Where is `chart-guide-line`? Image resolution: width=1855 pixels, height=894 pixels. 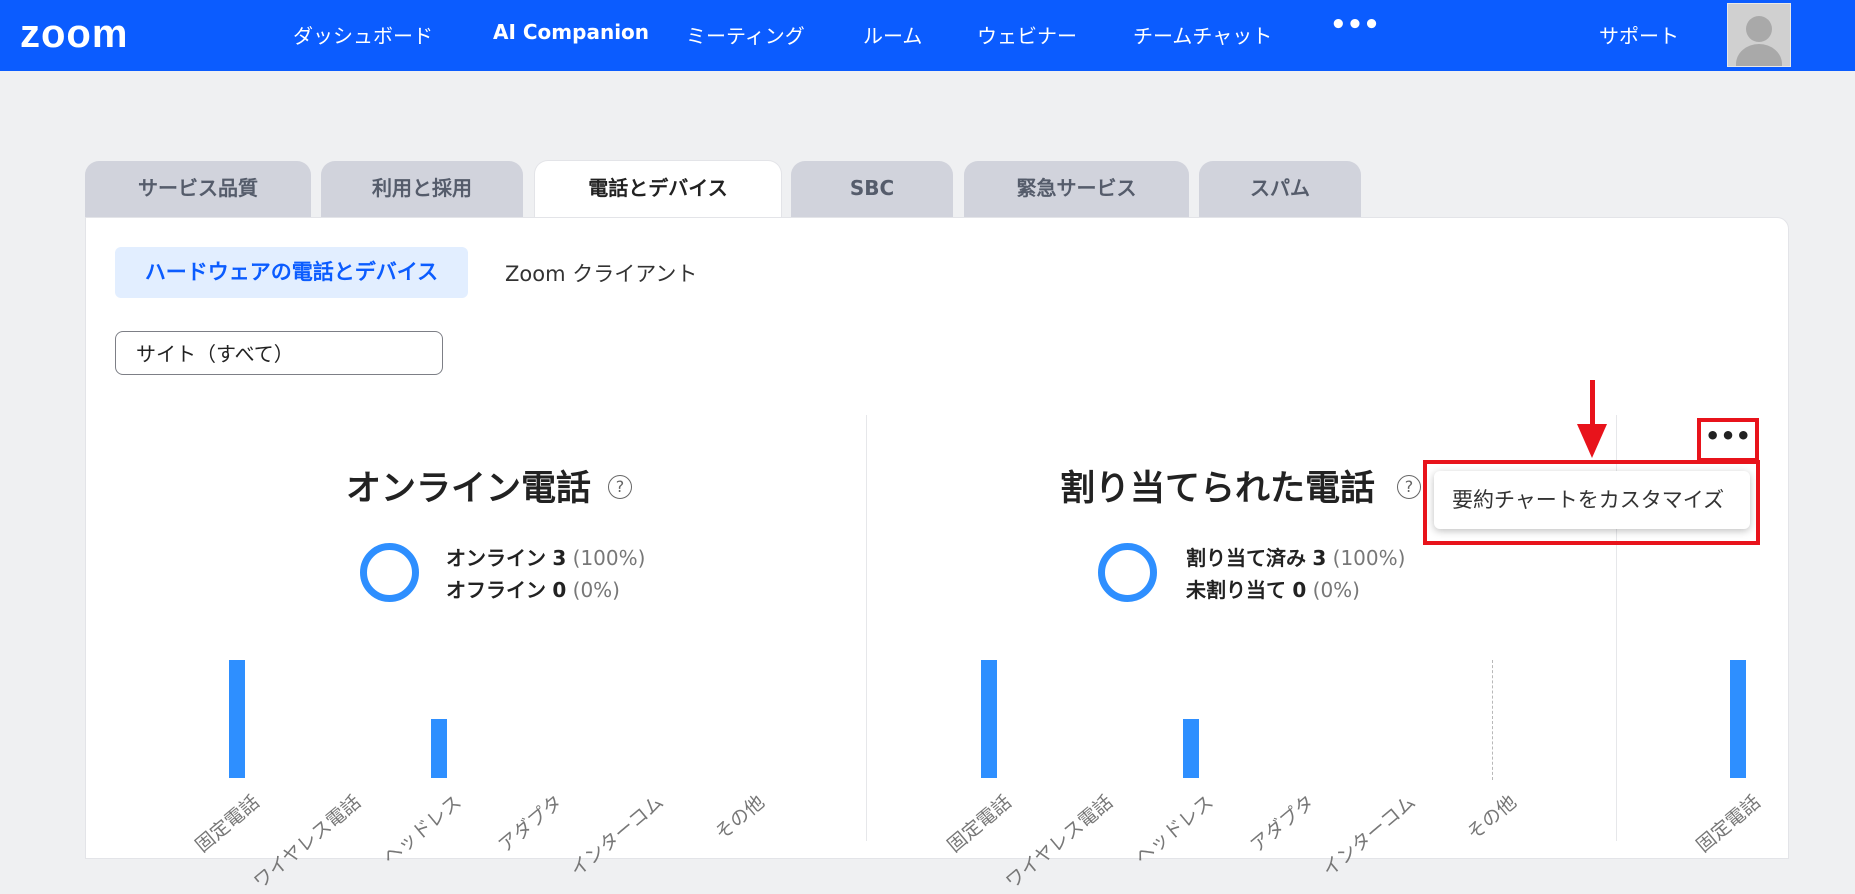 chart-guide-line is located at coordinates (1492, 720).